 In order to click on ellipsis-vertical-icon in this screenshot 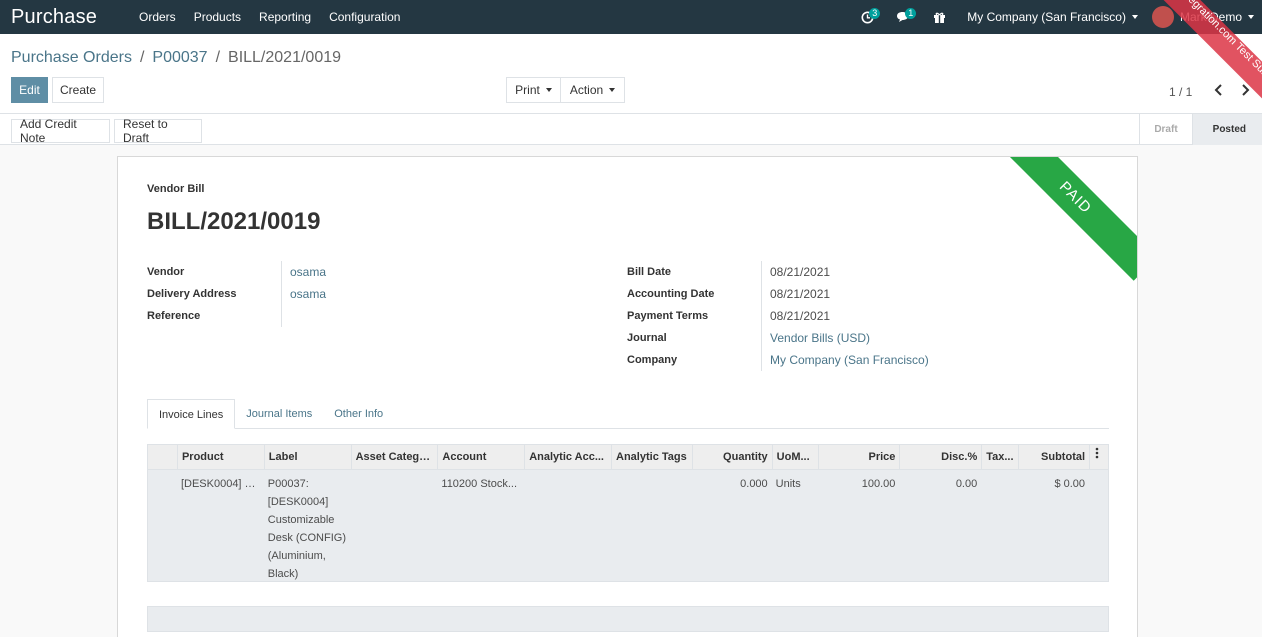, I will do `click(1097, 453)`.